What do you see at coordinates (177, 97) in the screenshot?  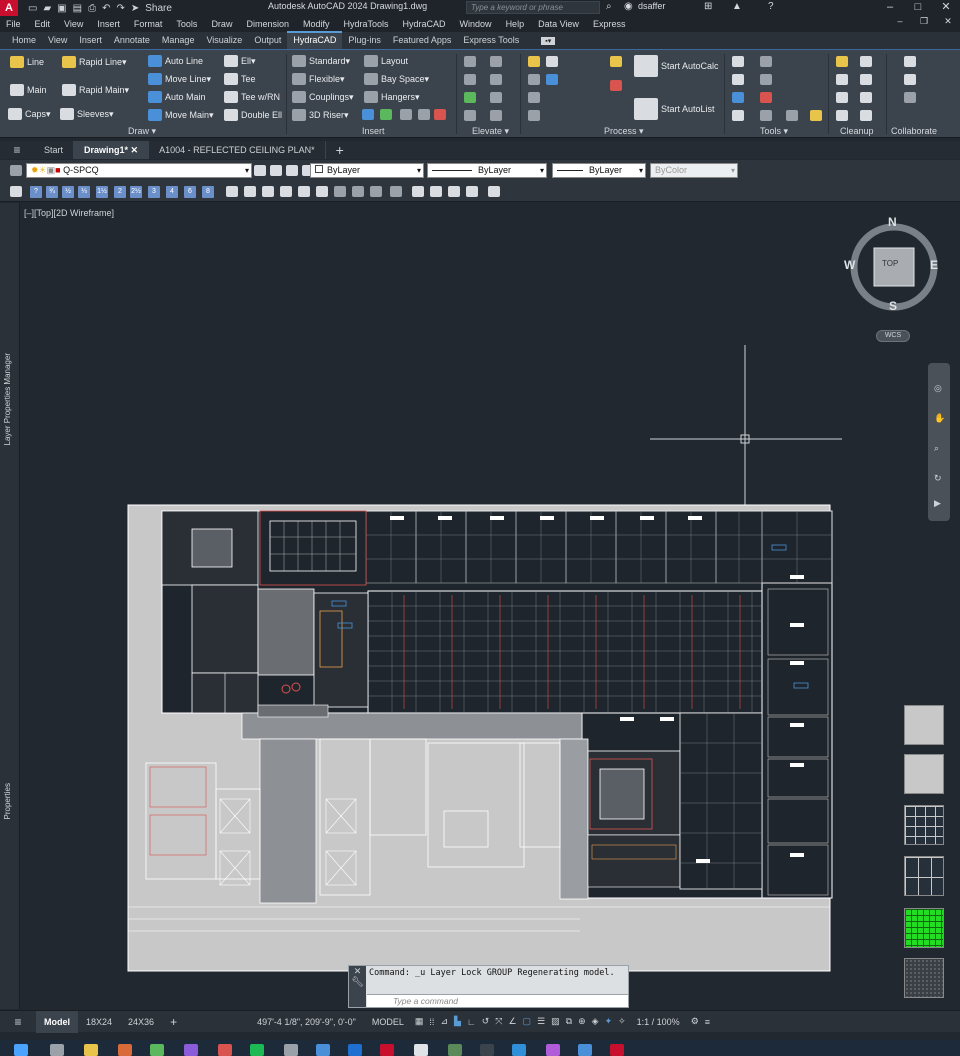 I see `auto-main-button: Auto Main` at bounding box center [177, 97].